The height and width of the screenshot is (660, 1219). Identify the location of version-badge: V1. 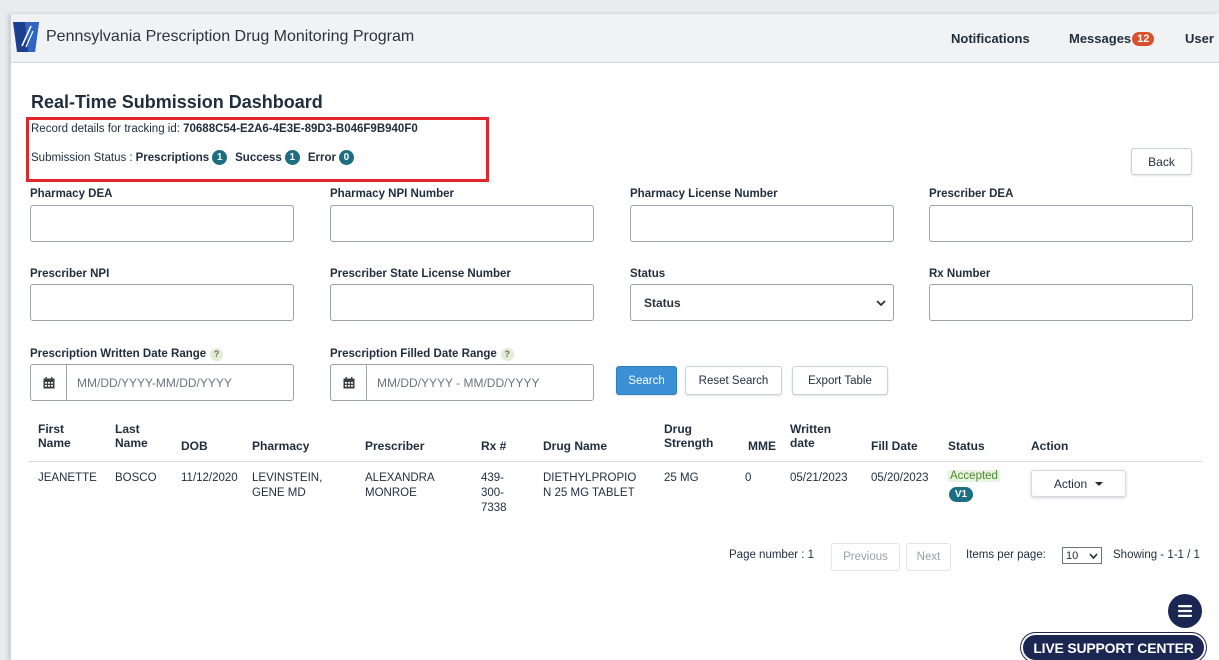
(961, 494).